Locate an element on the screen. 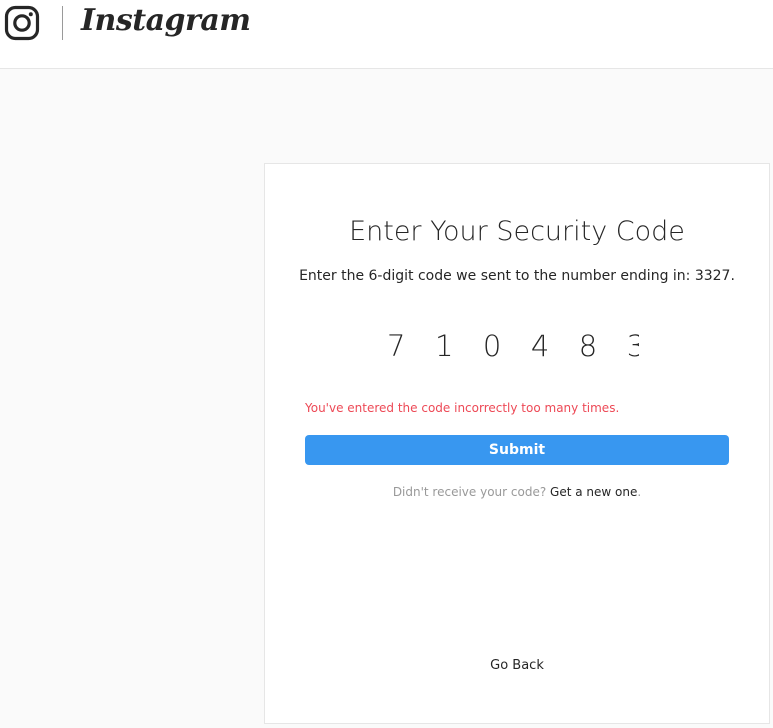 This screenshot has height=728, width=773. top-navigation-bar: Instagram is located at coordinates (386, 34).